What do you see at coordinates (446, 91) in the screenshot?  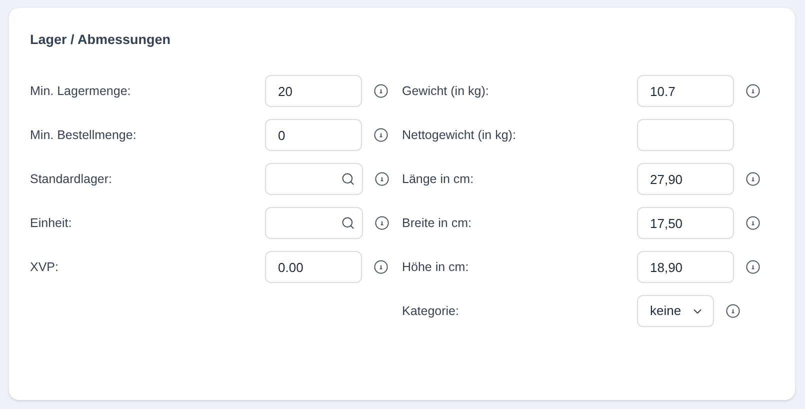 I see `field-label: Gewicht (in kg):` at bounding box center [446, 91].